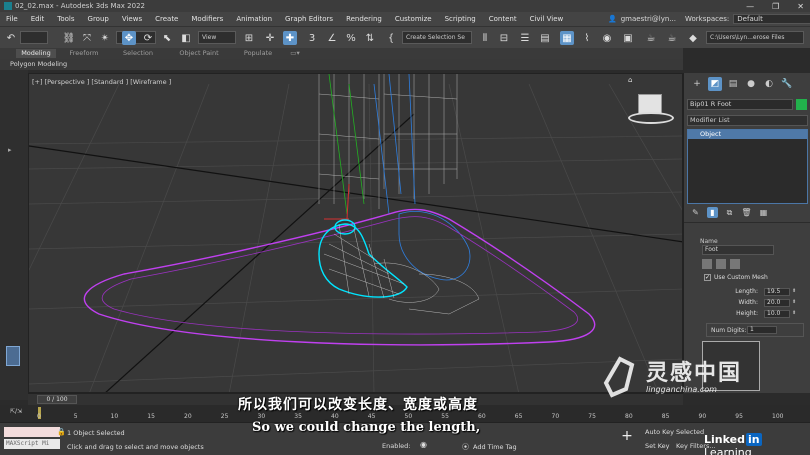 The width and height of the screenshot is (810, 455). What do you see at coordinates (217, 37) in the screenshot?
I see `reference-coordinate-dropdown: View` at bounding box center [217, 37].